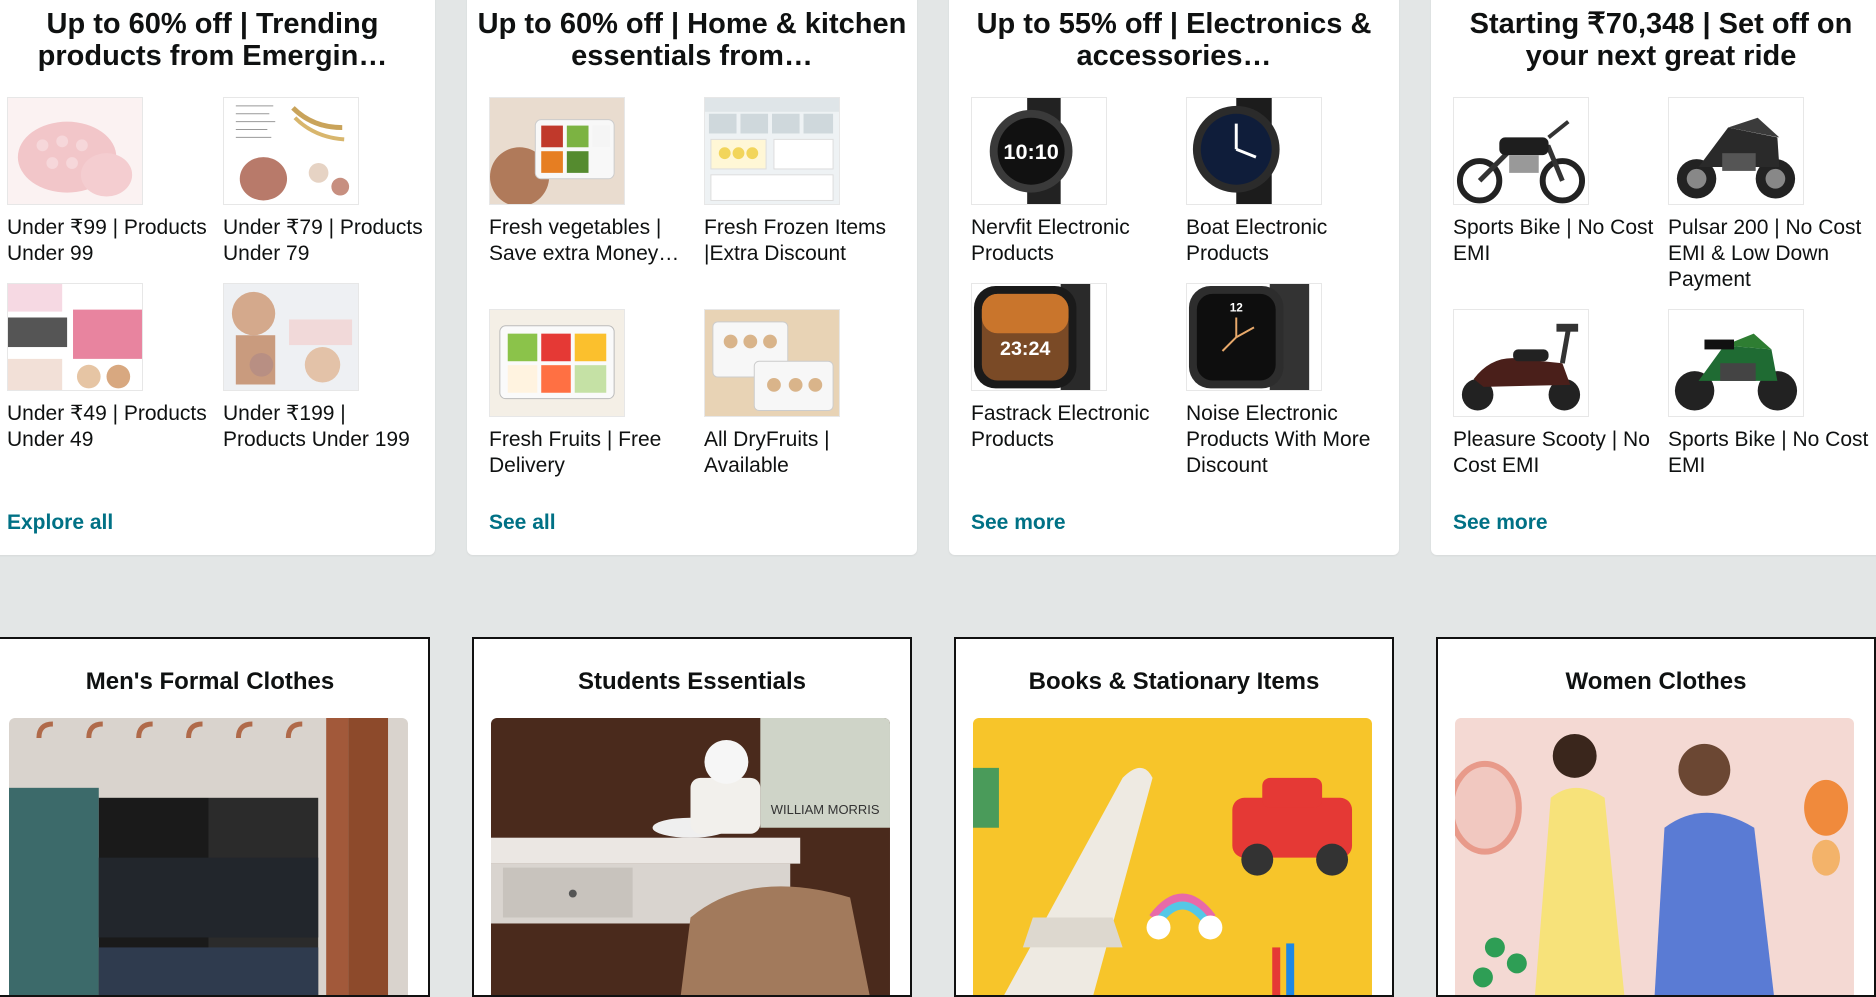 Image resolution: width=1876 pixels, height=997 pixels. I want to click on fruit-container-image, so click(557, 363).